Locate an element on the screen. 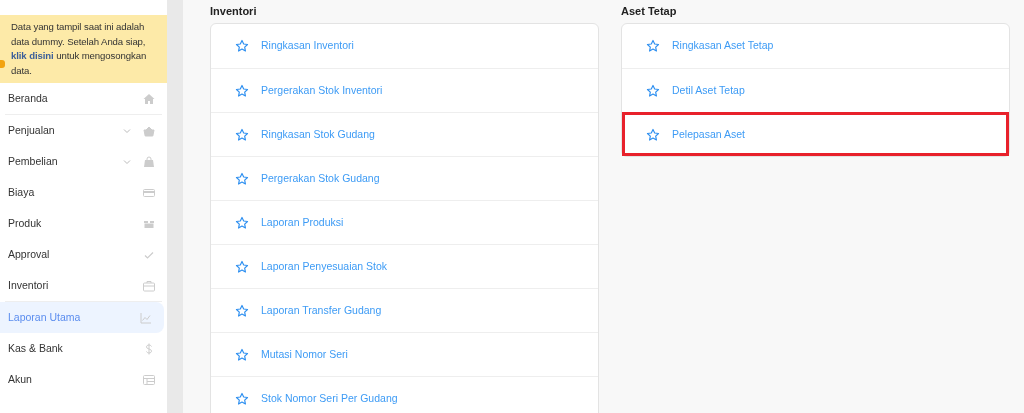 This screenshot has height=413, width=1024. sidebar-item: Pembelian is located at coordinates (83, 161).